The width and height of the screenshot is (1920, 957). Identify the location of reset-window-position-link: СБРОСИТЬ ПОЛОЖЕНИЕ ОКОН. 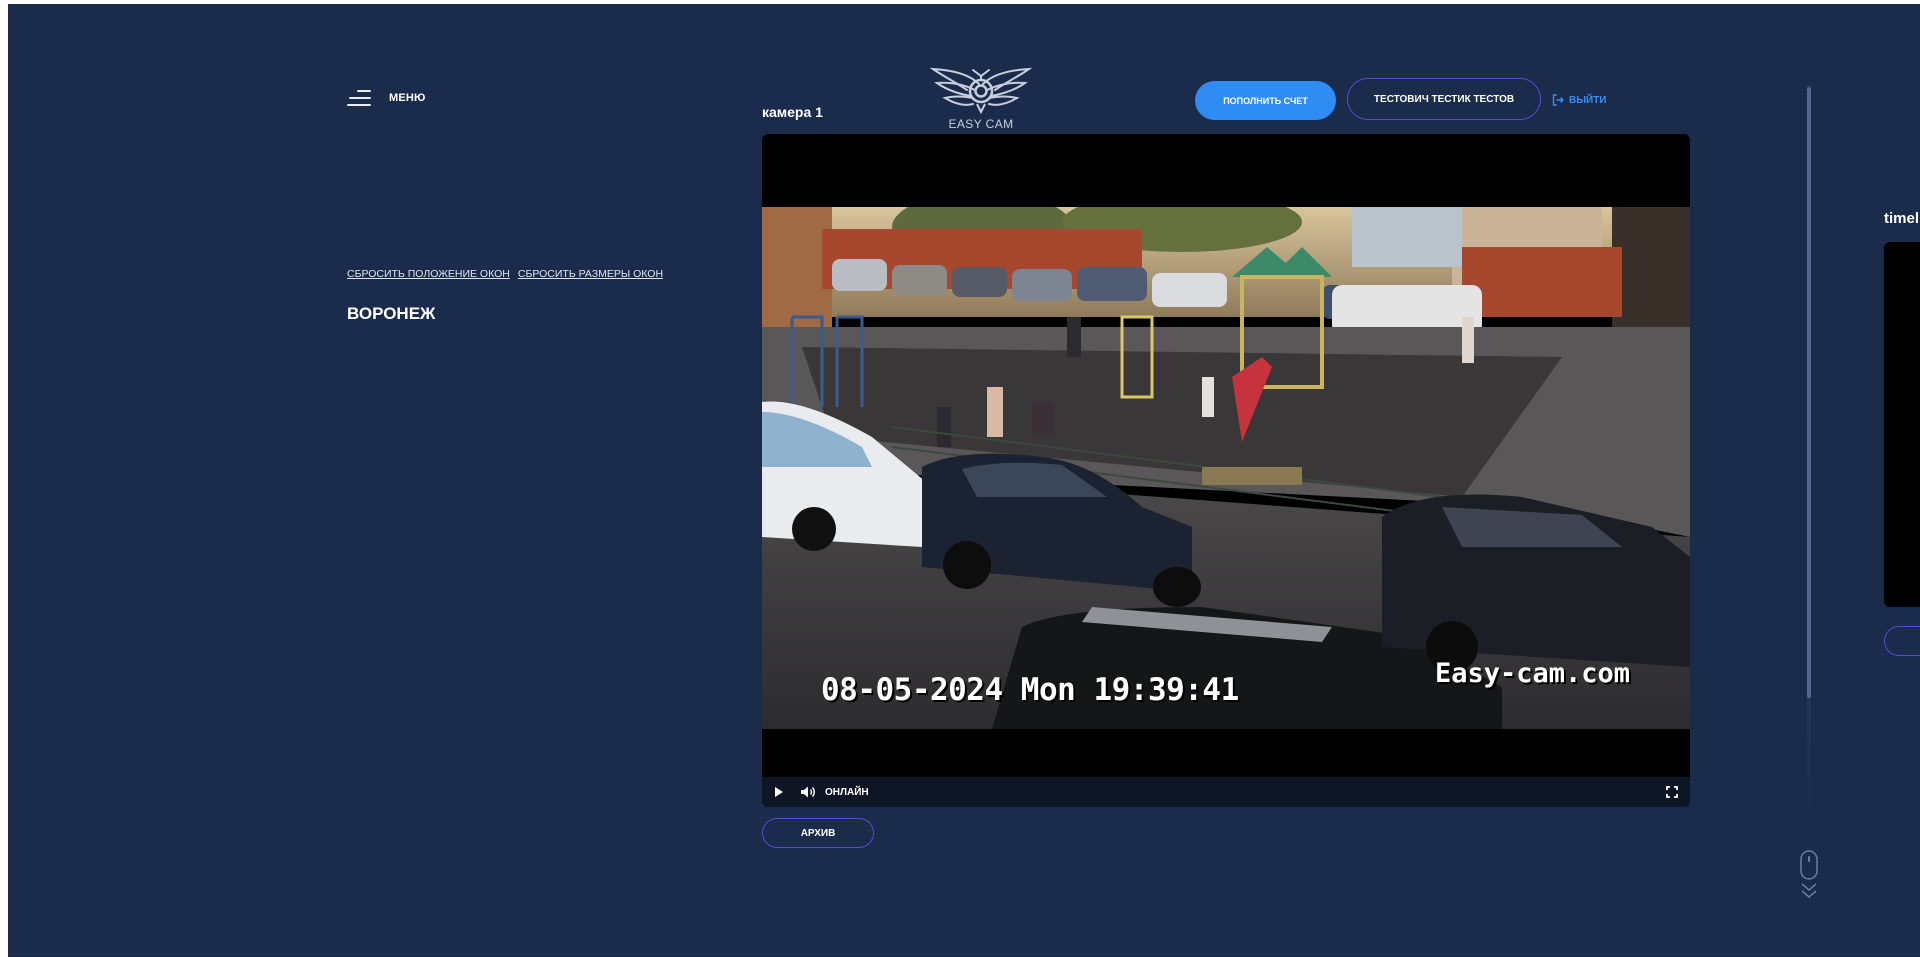
(428, 274).